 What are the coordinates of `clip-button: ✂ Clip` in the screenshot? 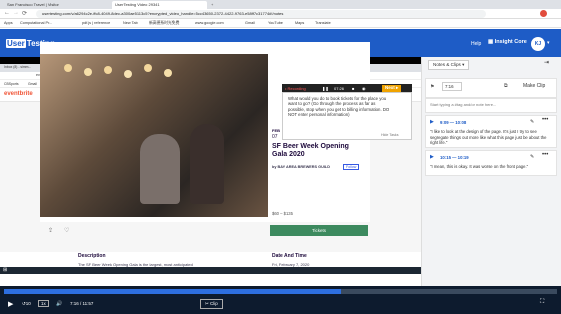 It's located at (211, 304).